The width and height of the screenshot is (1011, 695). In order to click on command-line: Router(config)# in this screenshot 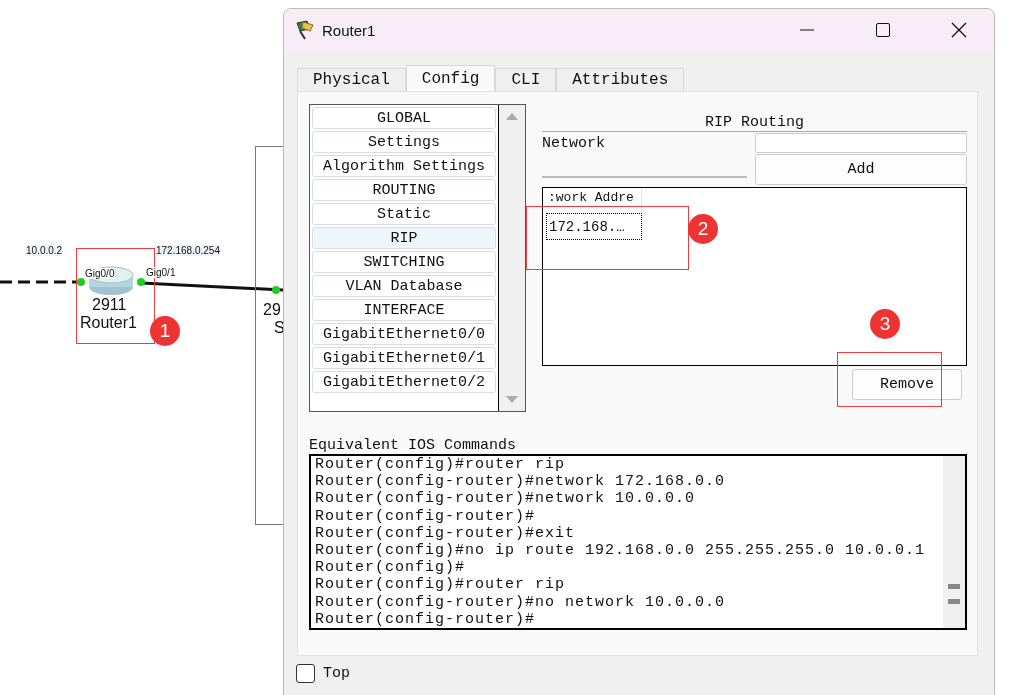, I will do `click(391, 568)`.